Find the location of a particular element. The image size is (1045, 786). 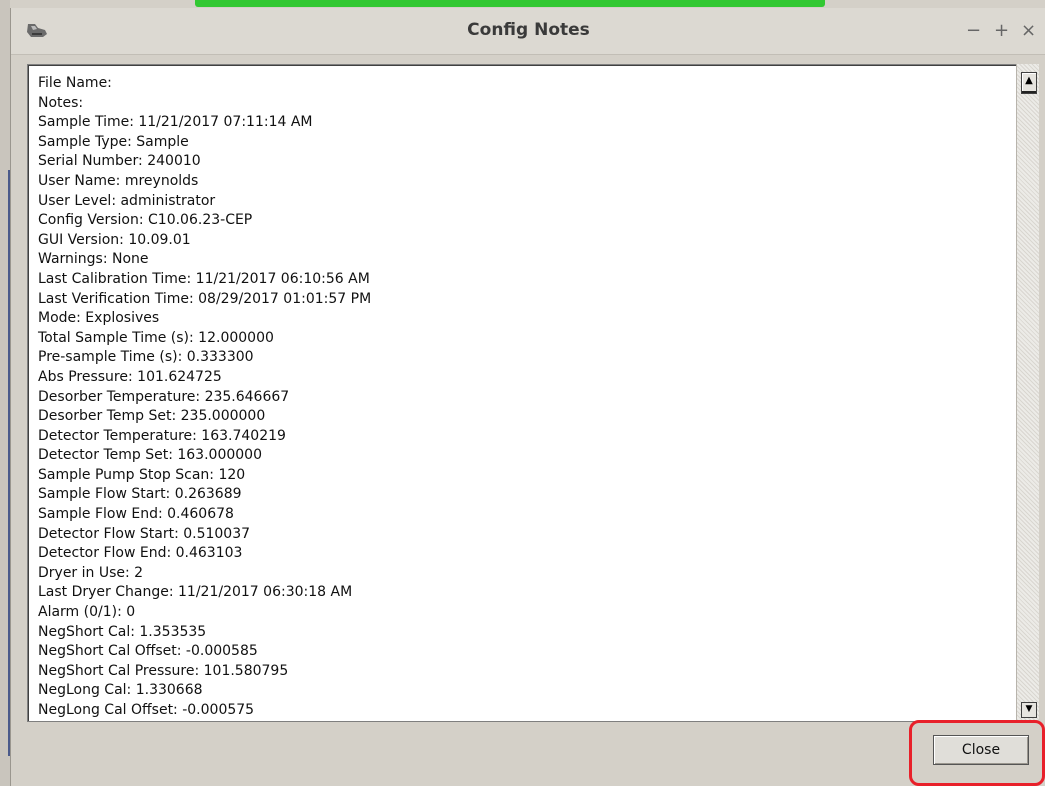

notes-line: Detector Flow End: 0.463103 is located at coordinates (140, 553).